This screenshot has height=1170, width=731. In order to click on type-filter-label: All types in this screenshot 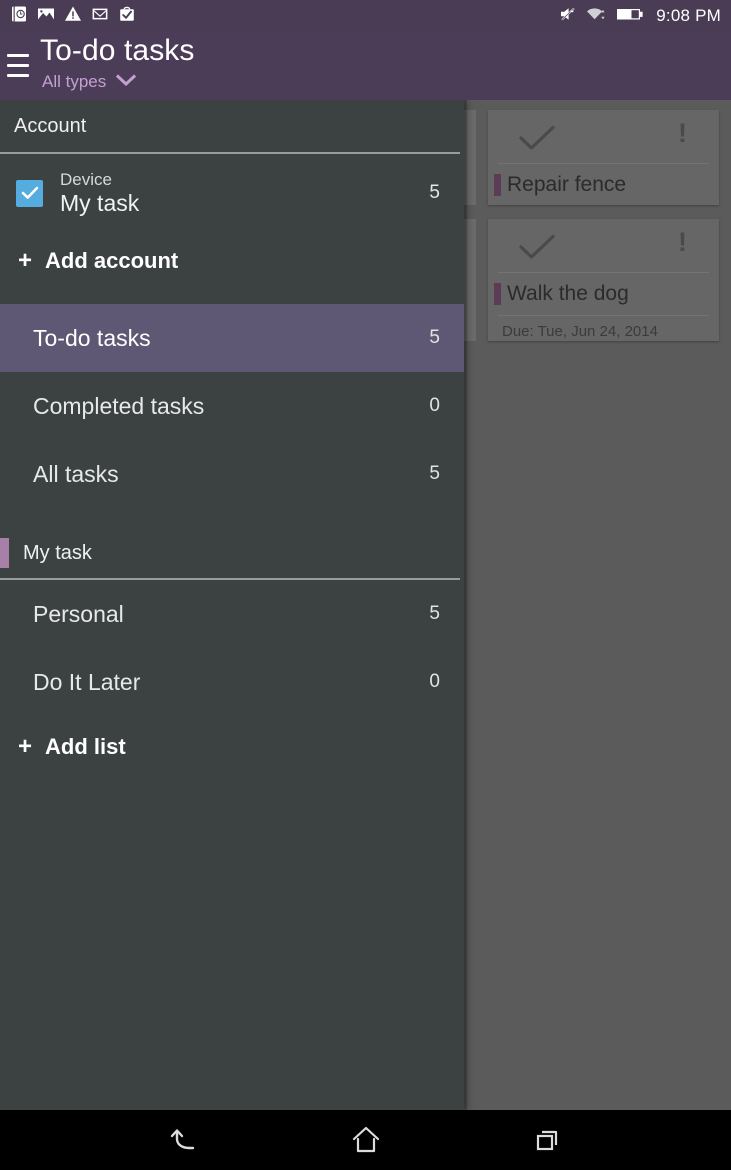, I will do `click(74, 81)`.